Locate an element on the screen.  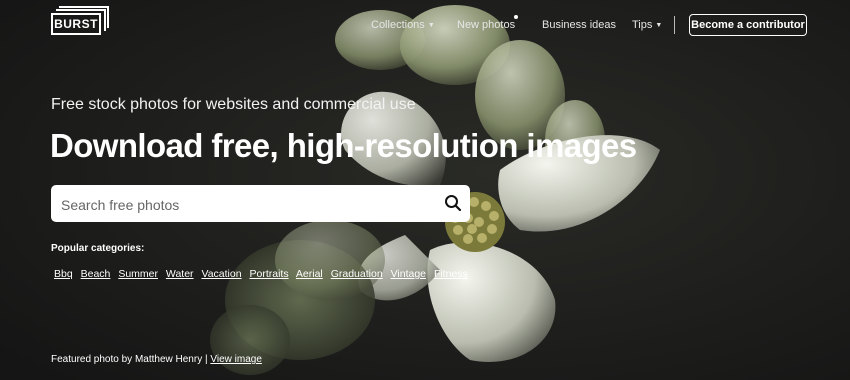
logo-text: BURST is located at coordinates (76, 24).